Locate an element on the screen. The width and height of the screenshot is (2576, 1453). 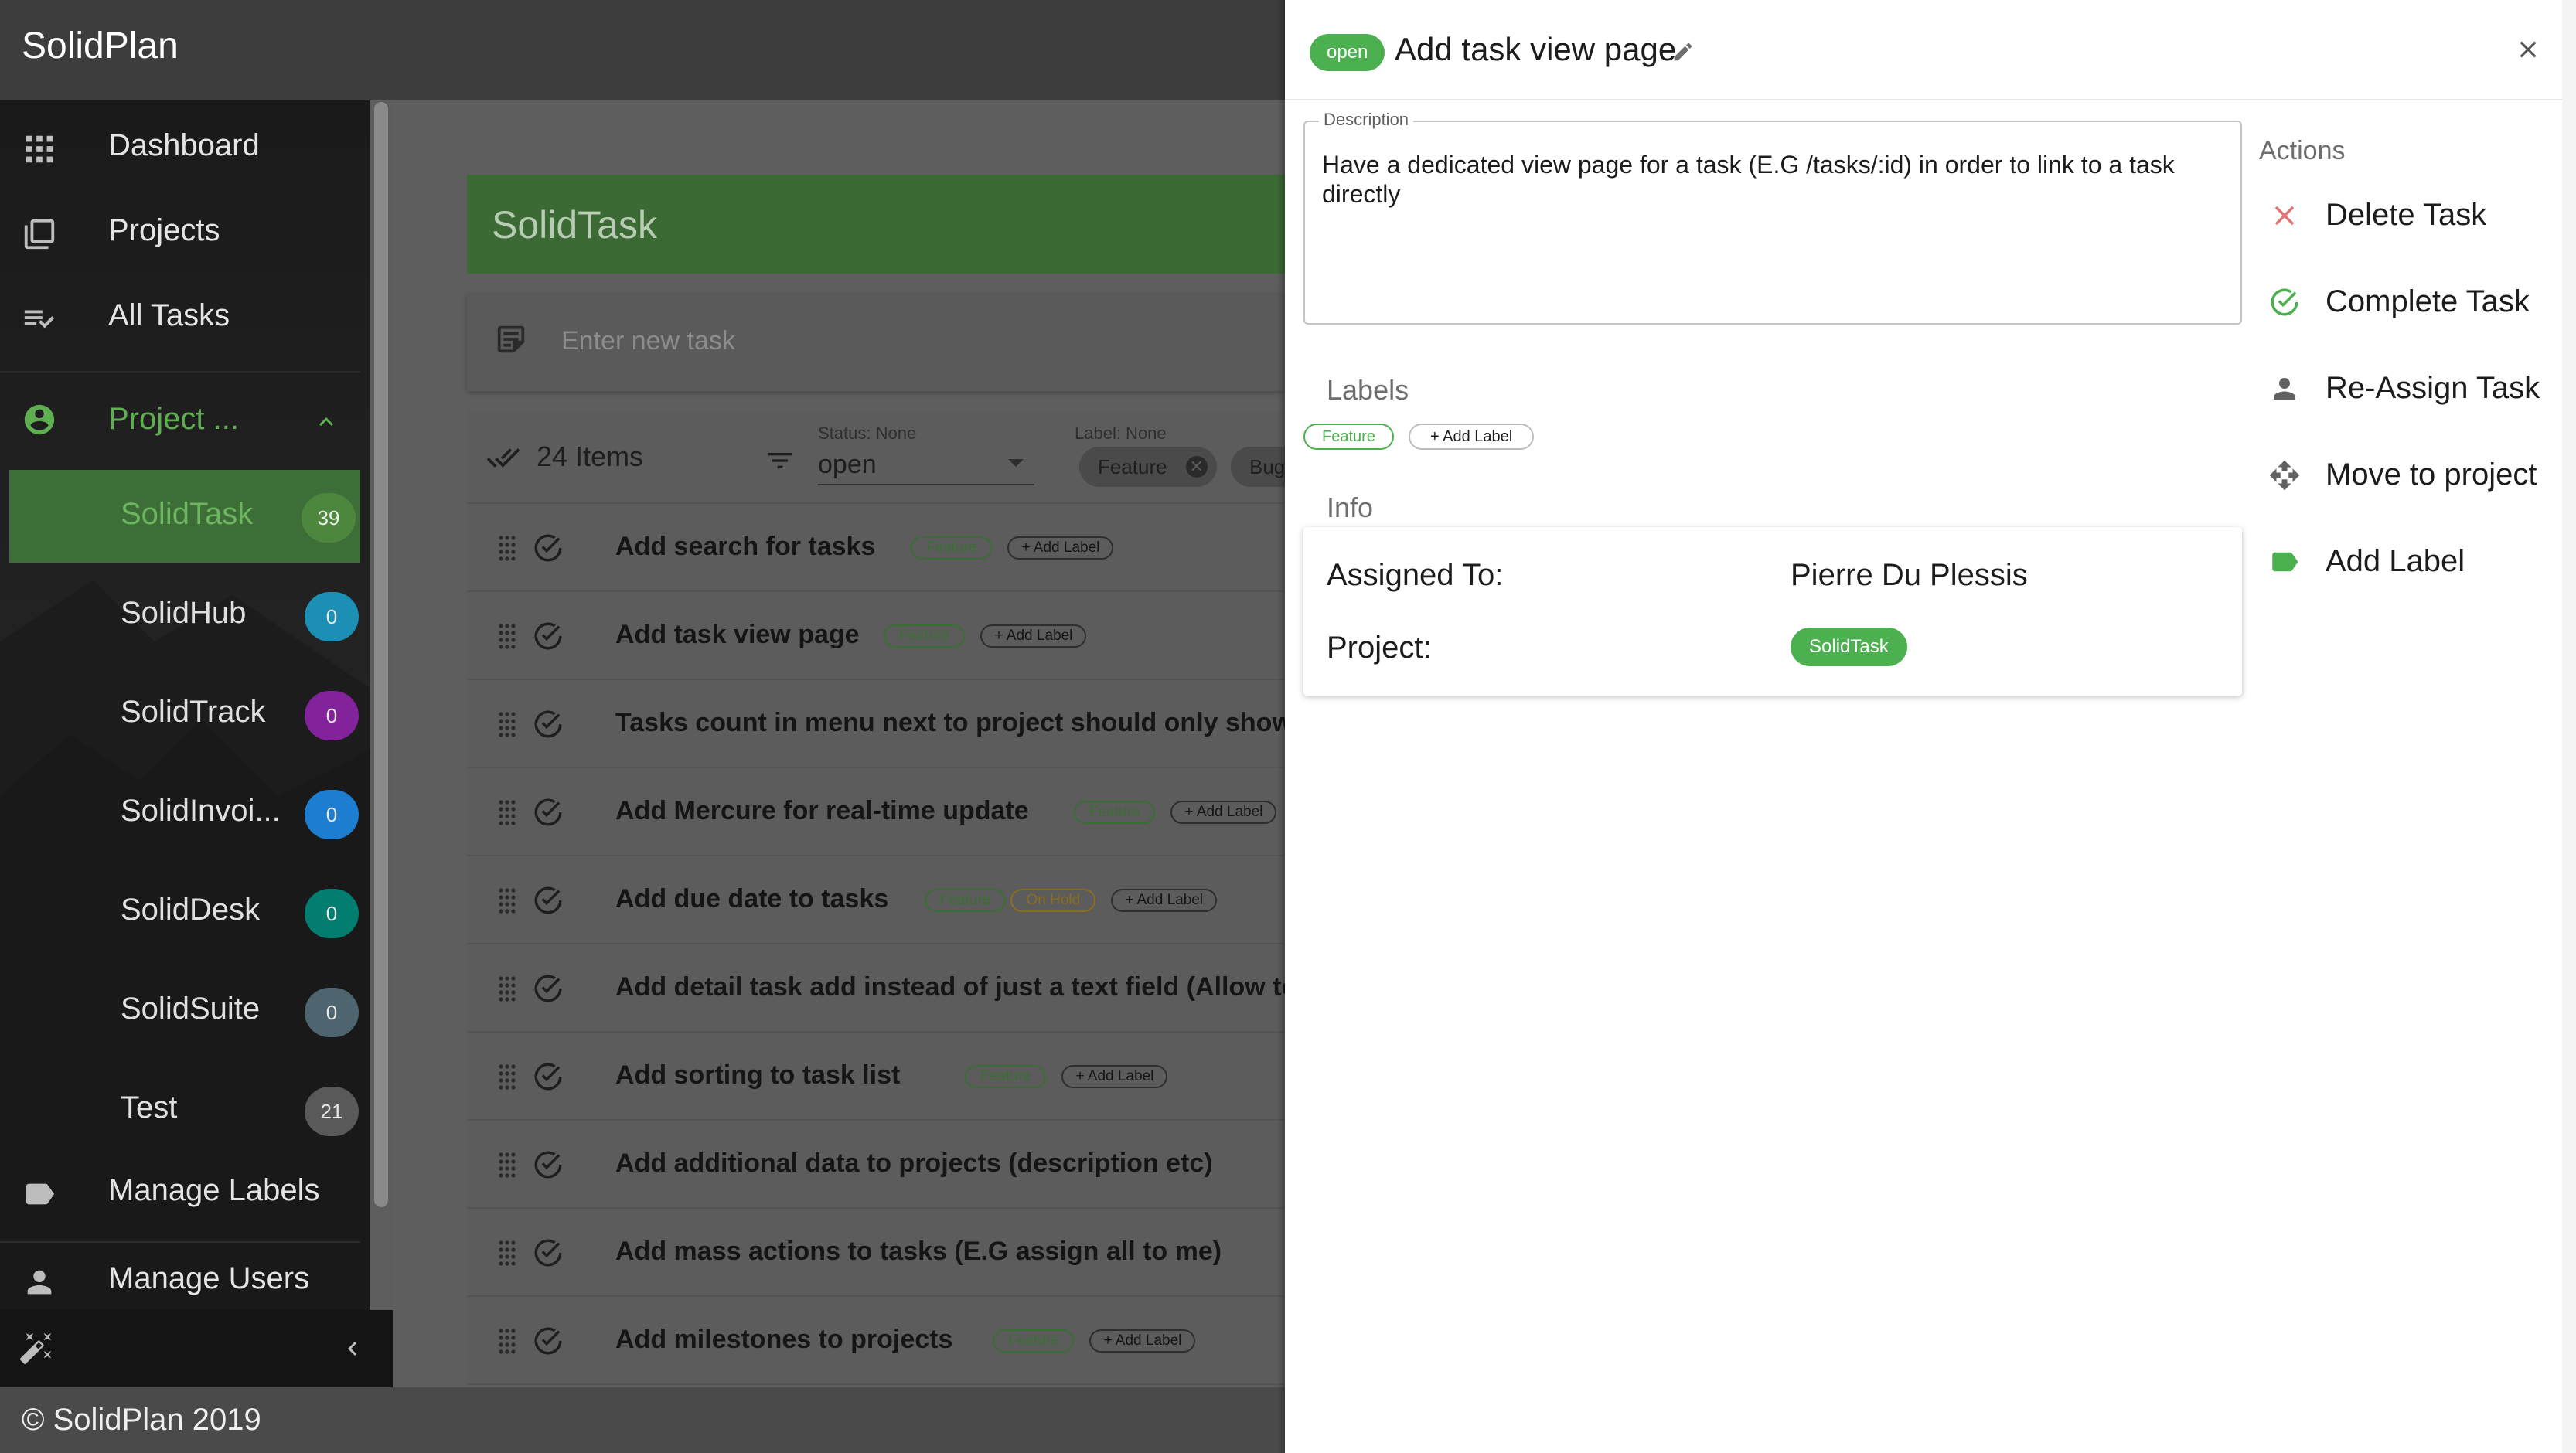
status-filter-underline is located at coordinates (926, 484).